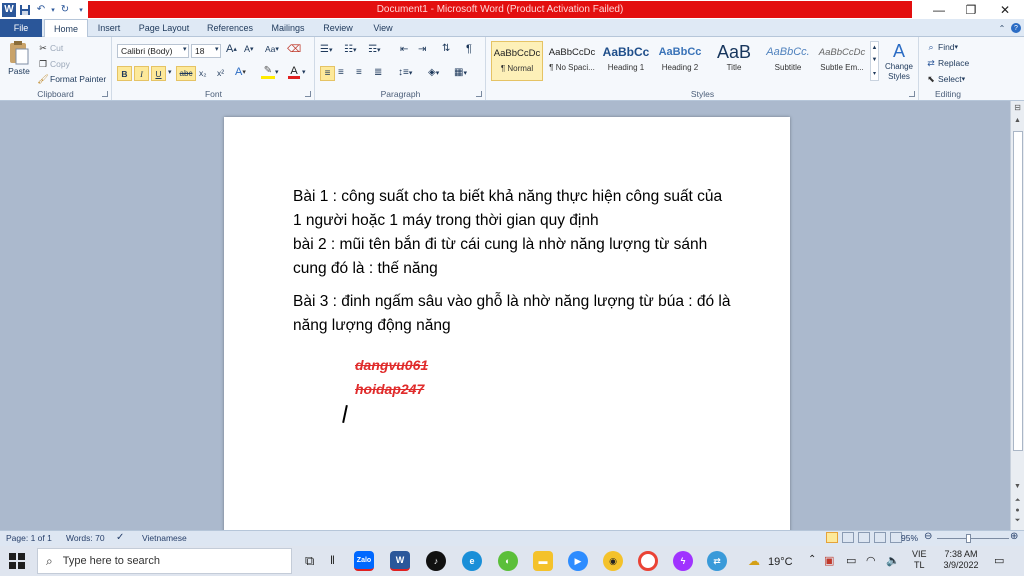 This screenshot has height=576, width=1024. Describe the element at coordinates (220, 73) in the screenshot. I see `superscript-button: x²` at that location.